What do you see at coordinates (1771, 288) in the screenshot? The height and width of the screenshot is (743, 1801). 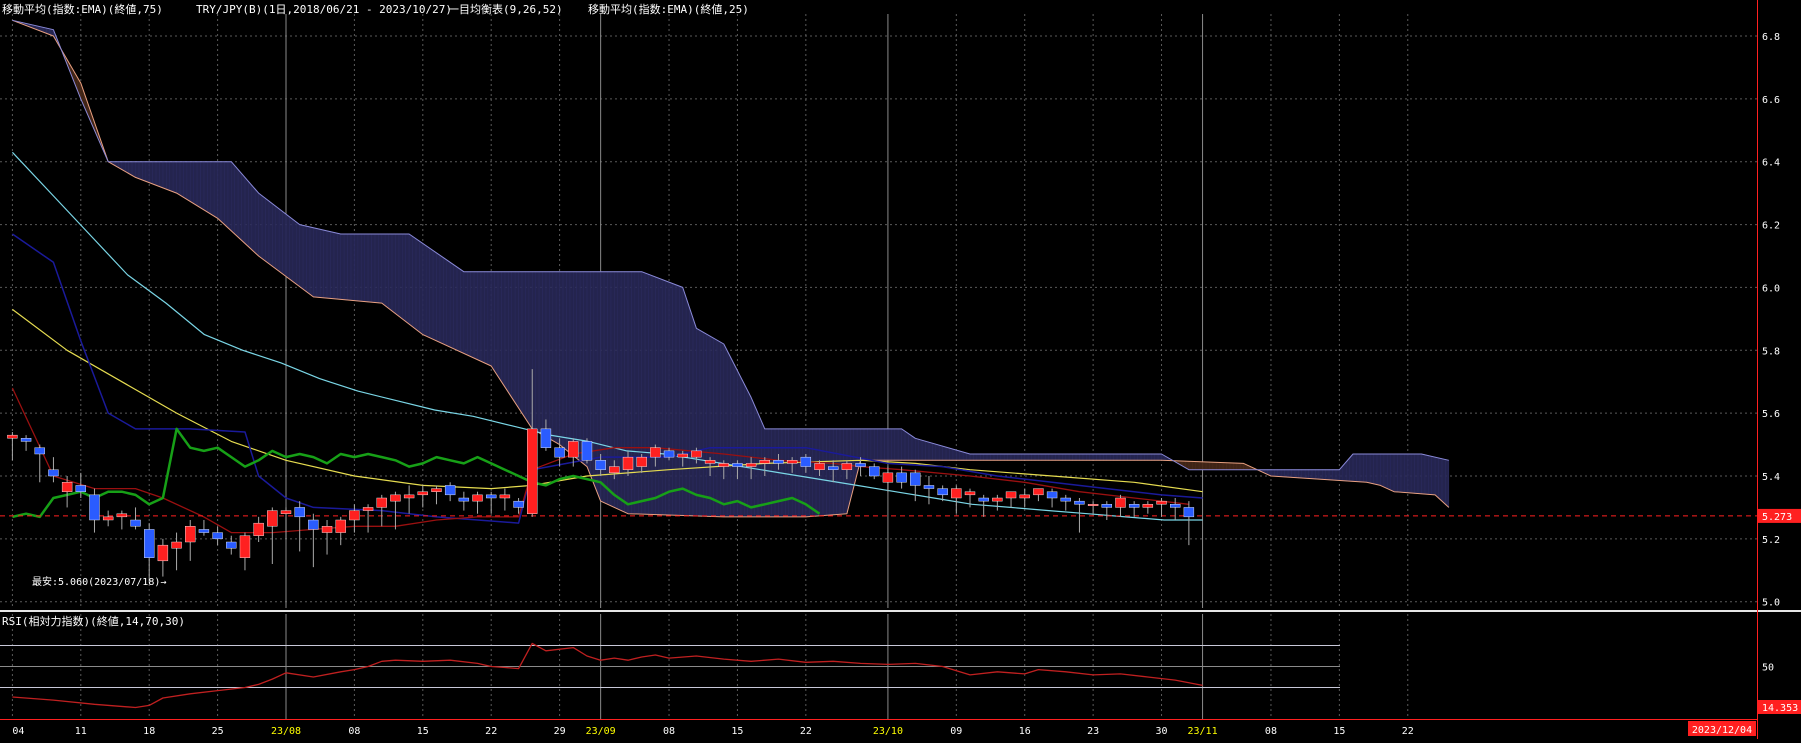 I see `y-tick-label: 6.0` at bounding box center [1771, 288].